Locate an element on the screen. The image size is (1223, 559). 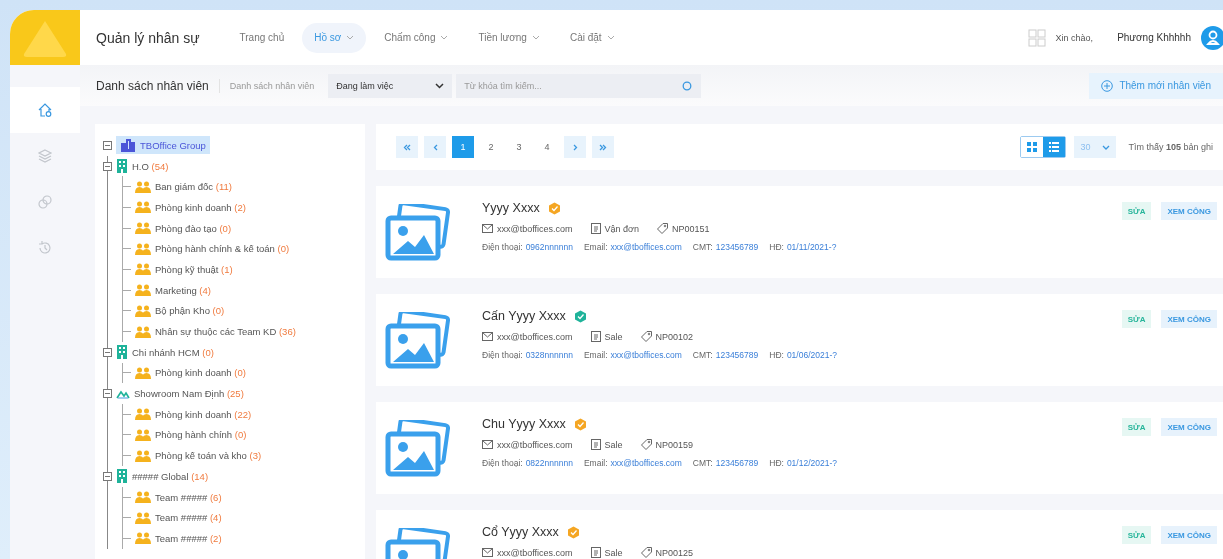
mail-icon is located at coordinates (487, 228).